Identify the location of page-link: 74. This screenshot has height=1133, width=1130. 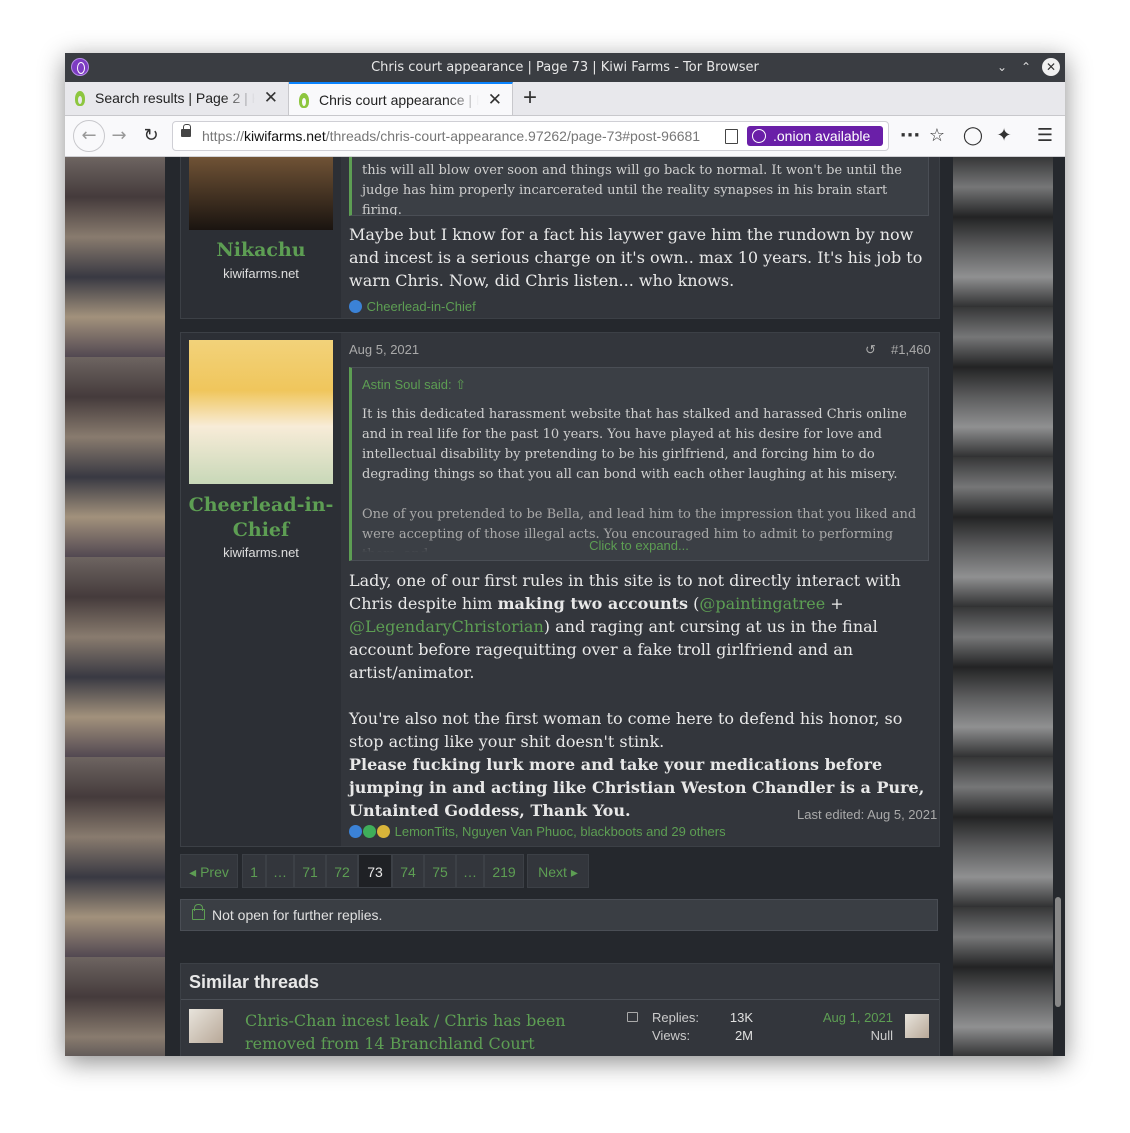
(408, 871).